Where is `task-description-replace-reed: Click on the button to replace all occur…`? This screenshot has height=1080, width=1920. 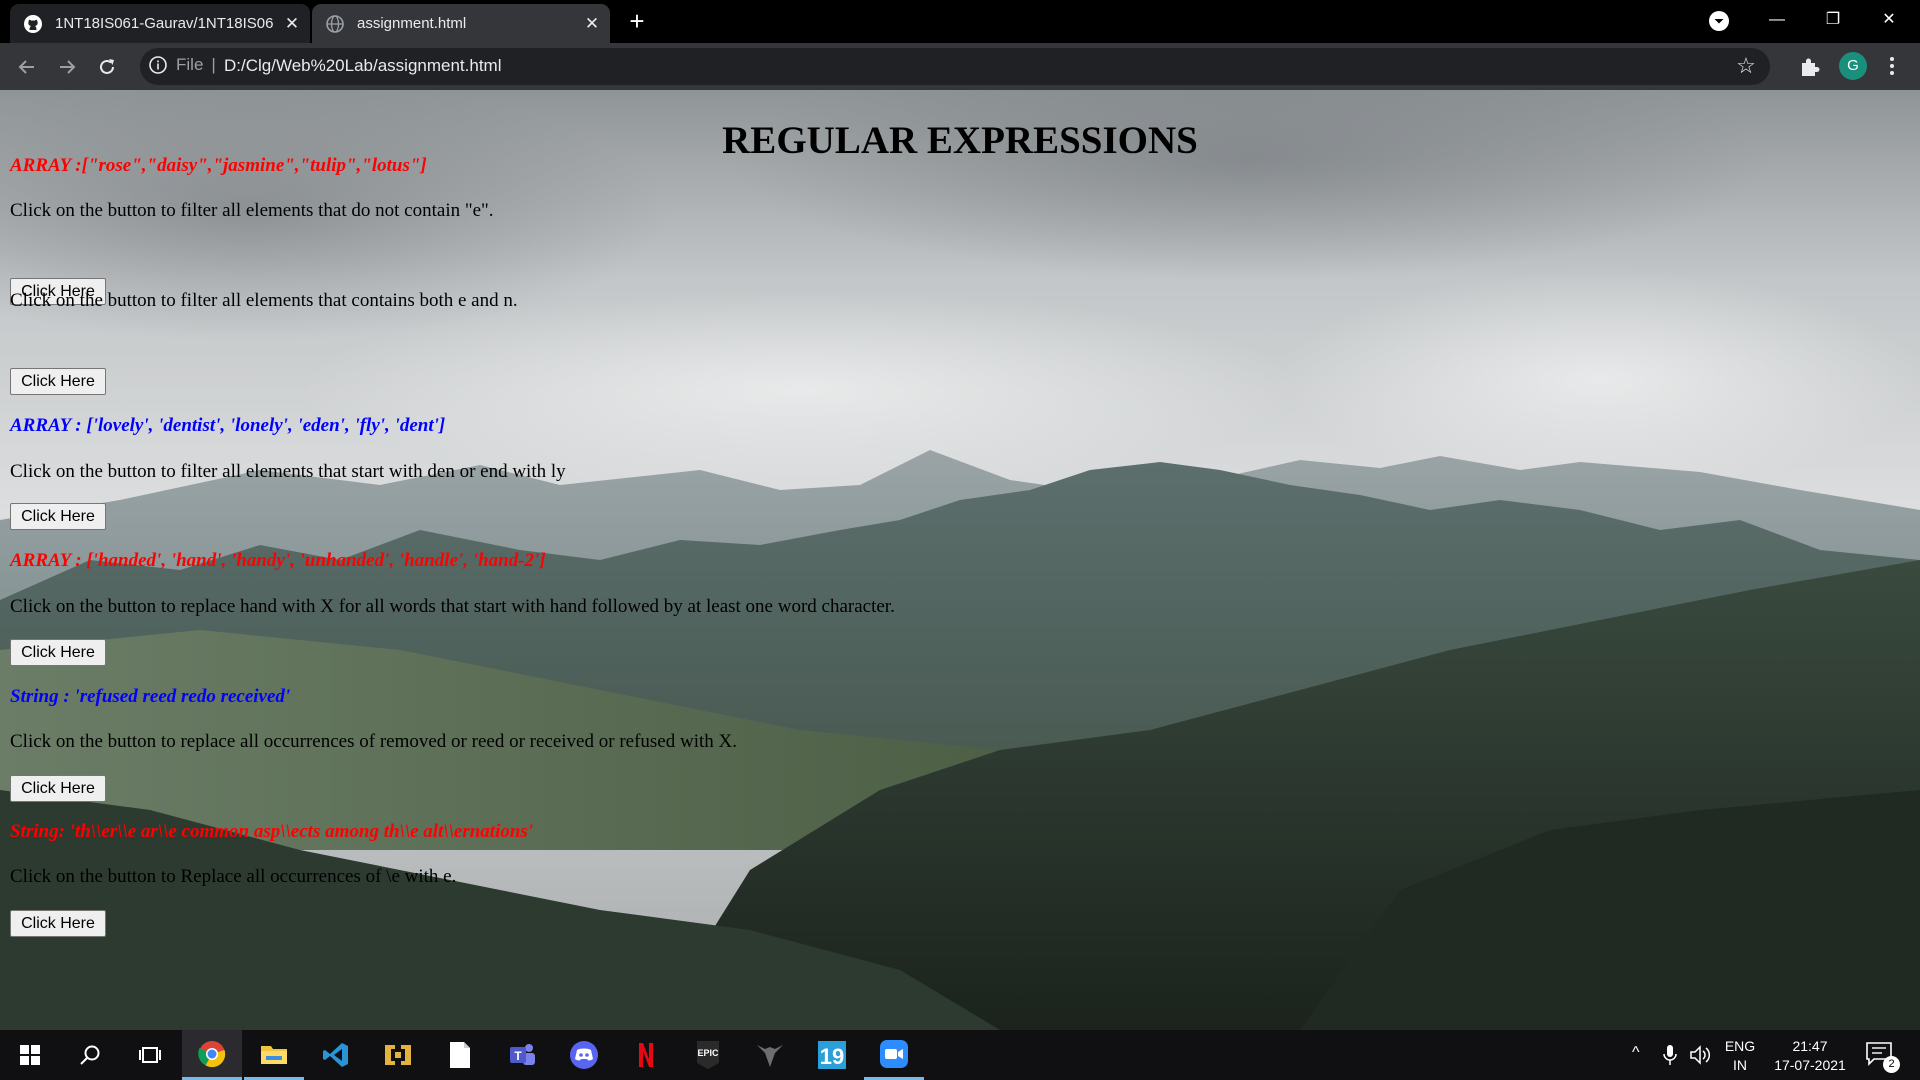
task-description-replace-reed: Click on the button to replace all occur… is located at coordinates (373, 741).